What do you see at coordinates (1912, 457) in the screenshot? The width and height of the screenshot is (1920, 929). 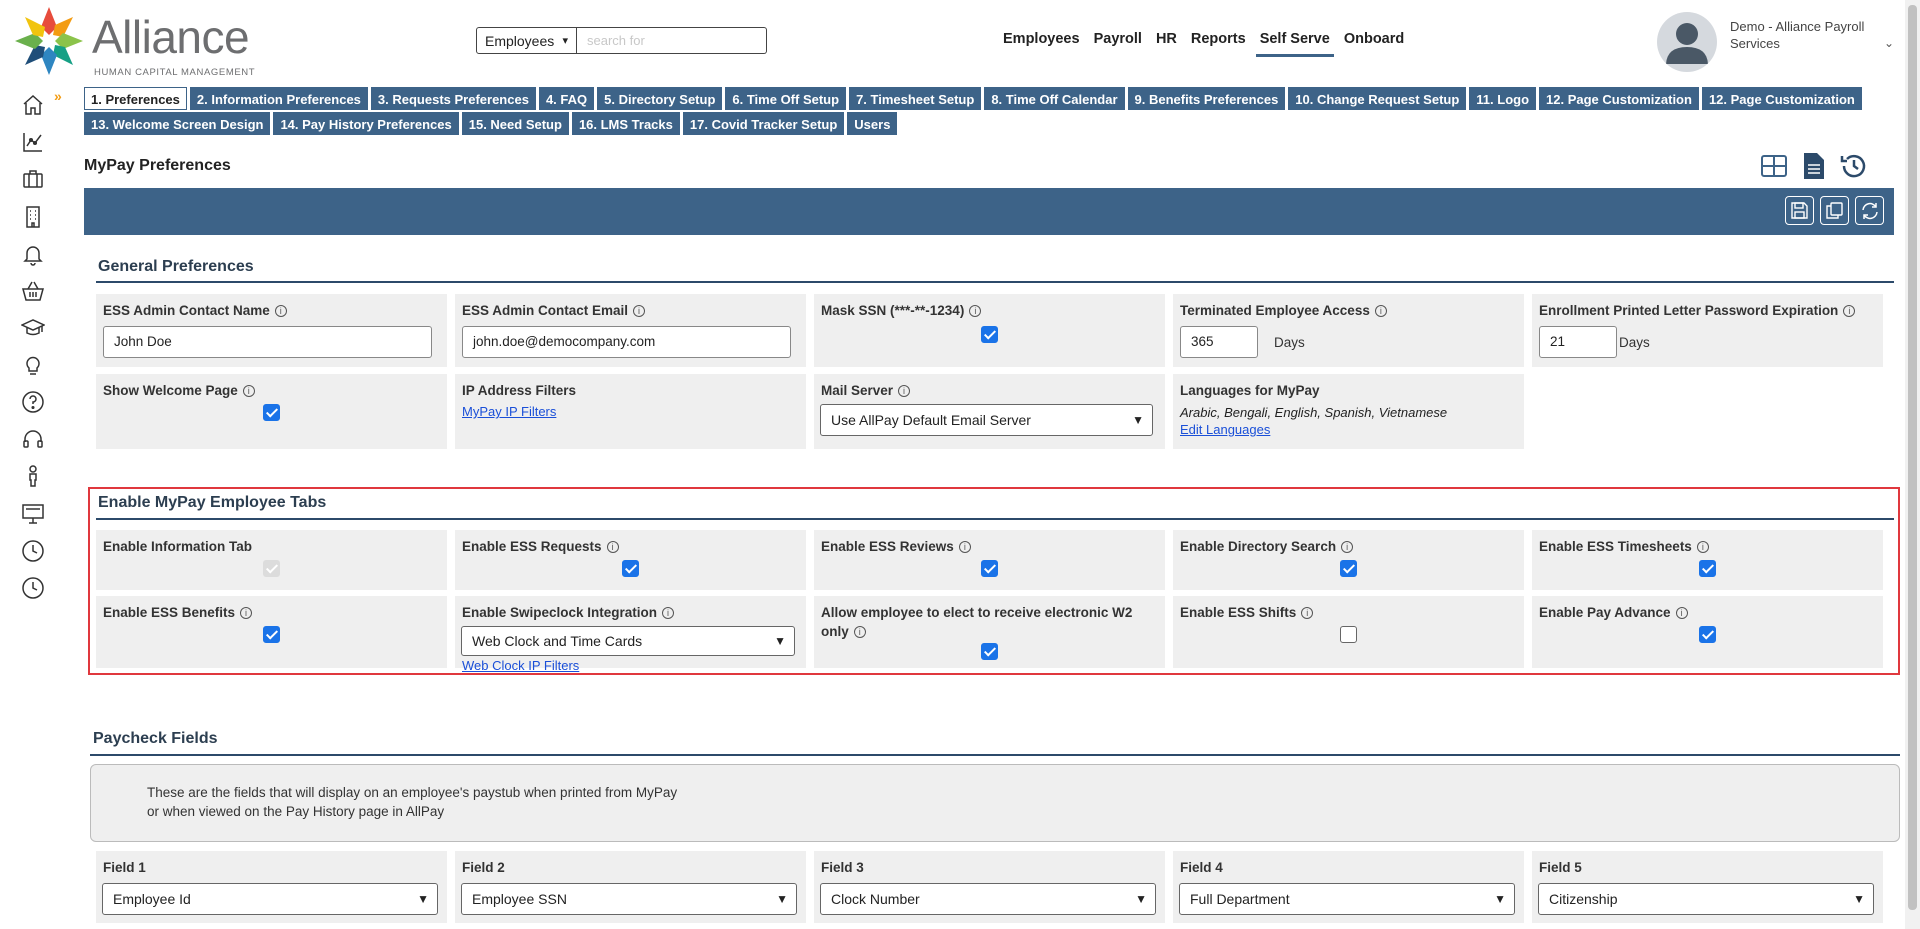 I see `scrollbar-thumb` at bounding box center [1912, 457].